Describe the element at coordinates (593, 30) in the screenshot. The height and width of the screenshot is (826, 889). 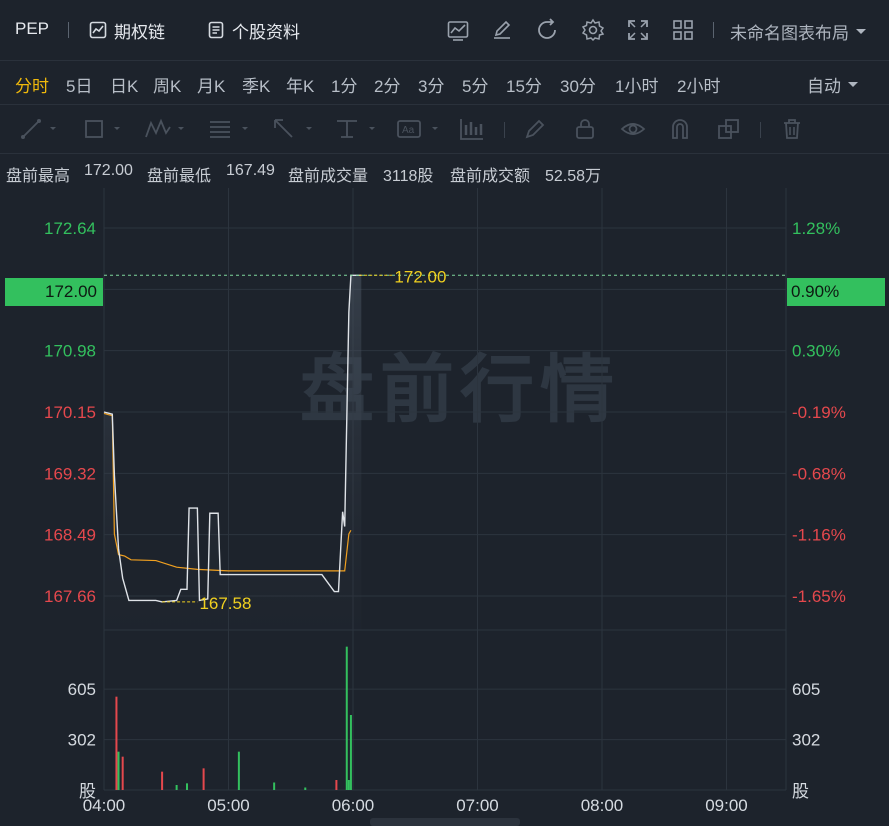
I see `settings-icon` at that location.